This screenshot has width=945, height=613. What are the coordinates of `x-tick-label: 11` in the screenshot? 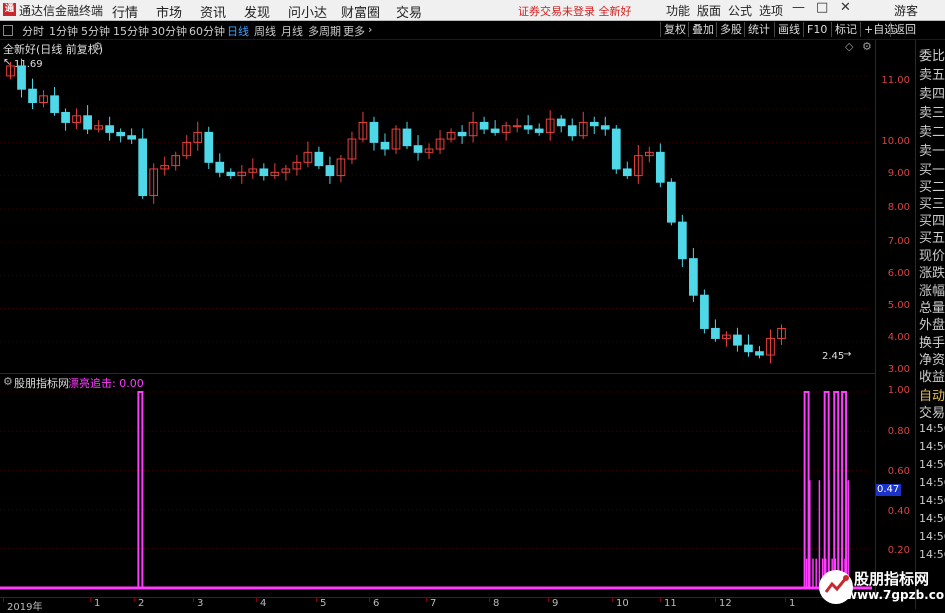 It's located at (670, 603).